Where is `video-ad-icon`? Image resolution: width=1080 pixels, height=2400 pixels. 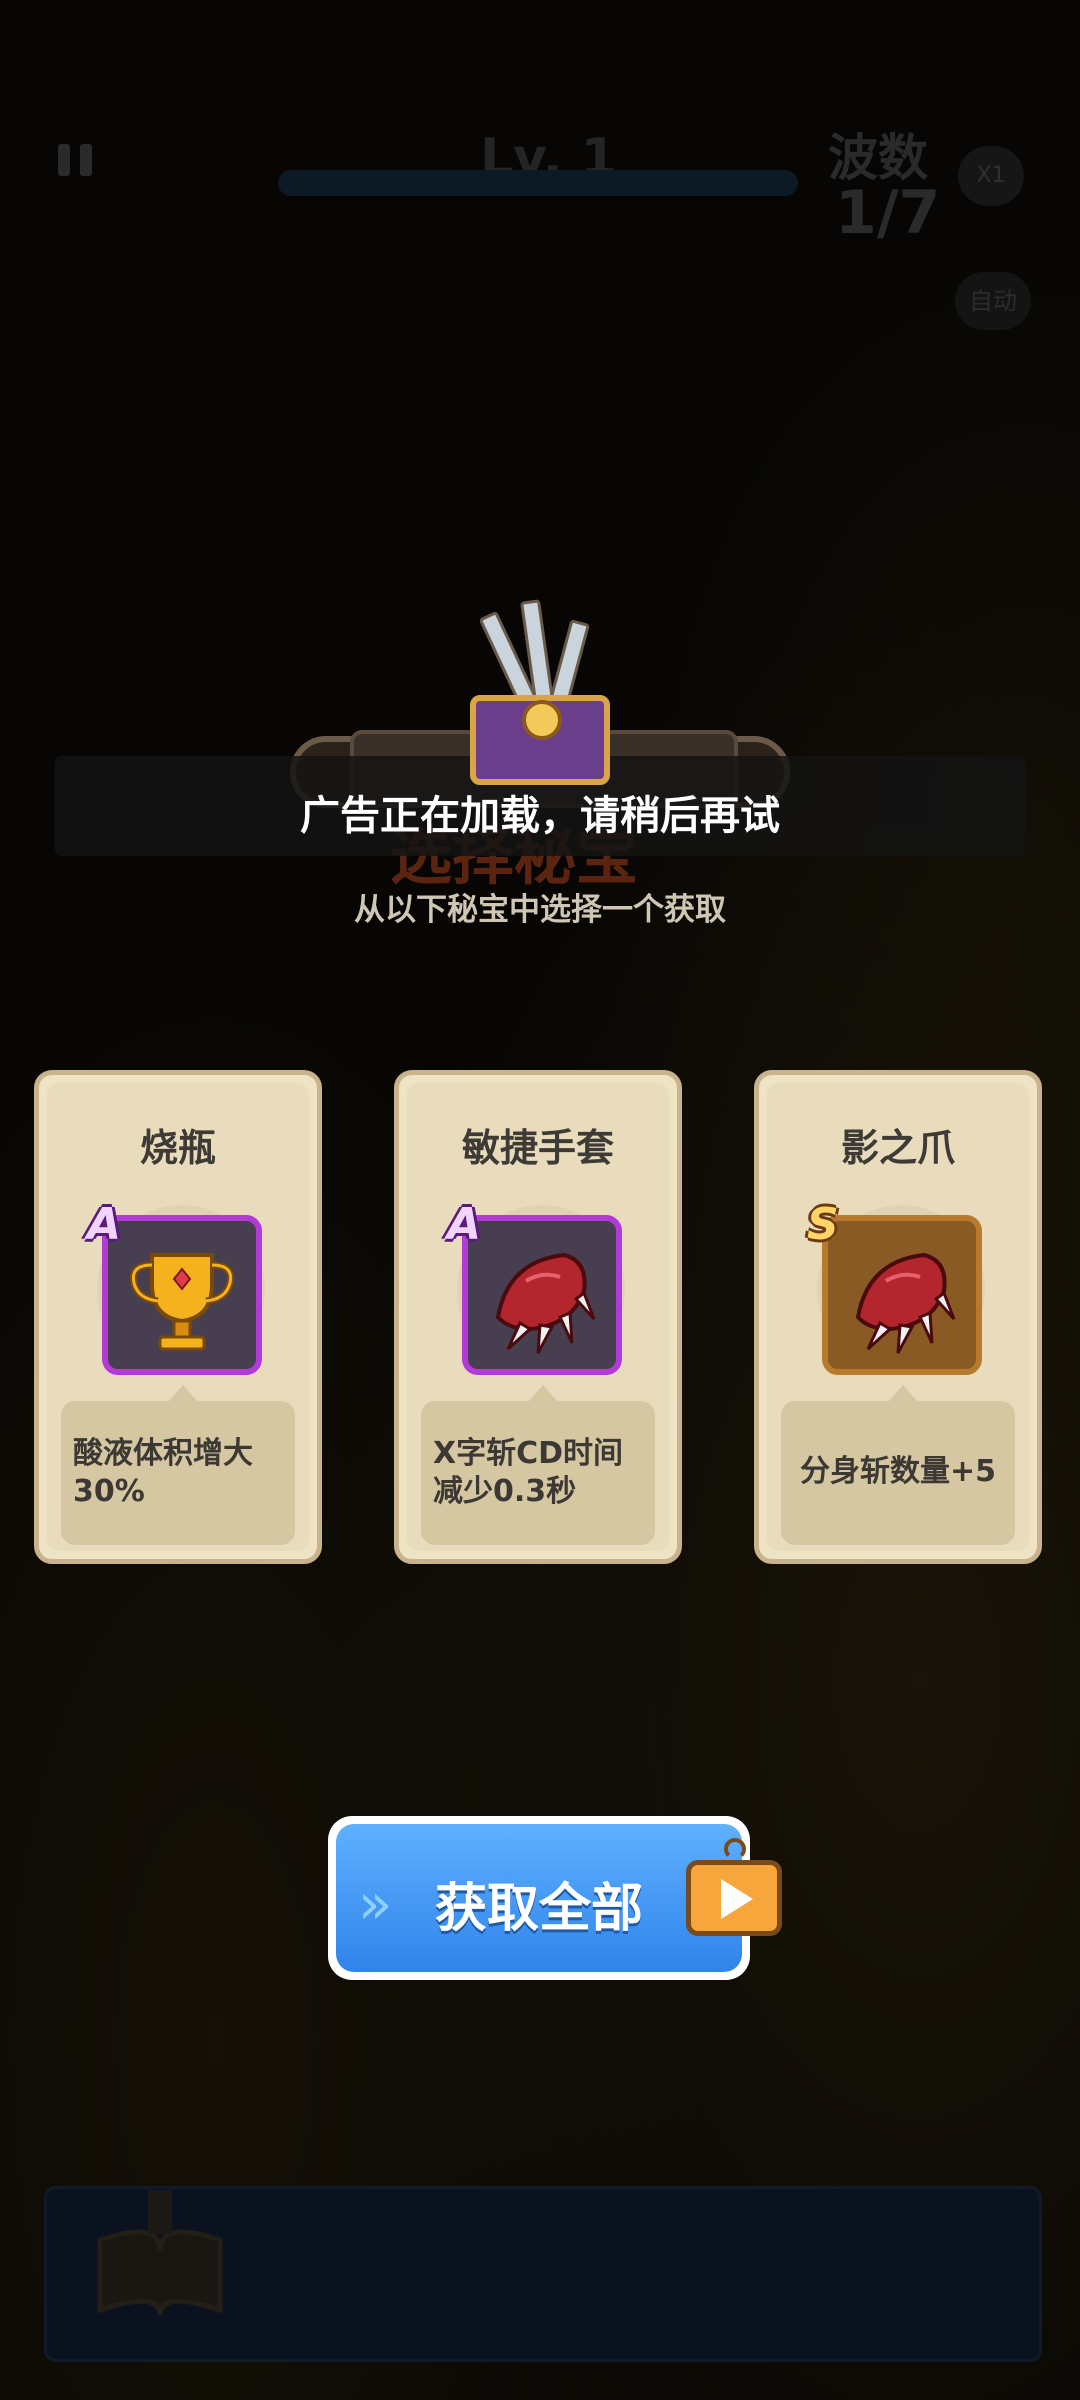 video-ad-icon is located at coordinates (734, 1898).